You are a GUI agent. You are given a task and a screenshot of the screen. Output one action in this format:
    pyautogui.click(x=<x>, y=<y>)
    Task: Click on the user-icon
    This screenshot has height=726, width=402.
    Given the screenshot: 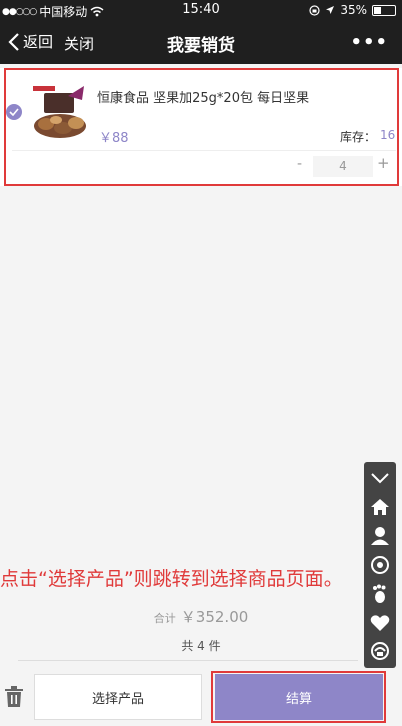 What is the action you would take?
    pyautogui.click(x=380, y=536)
    